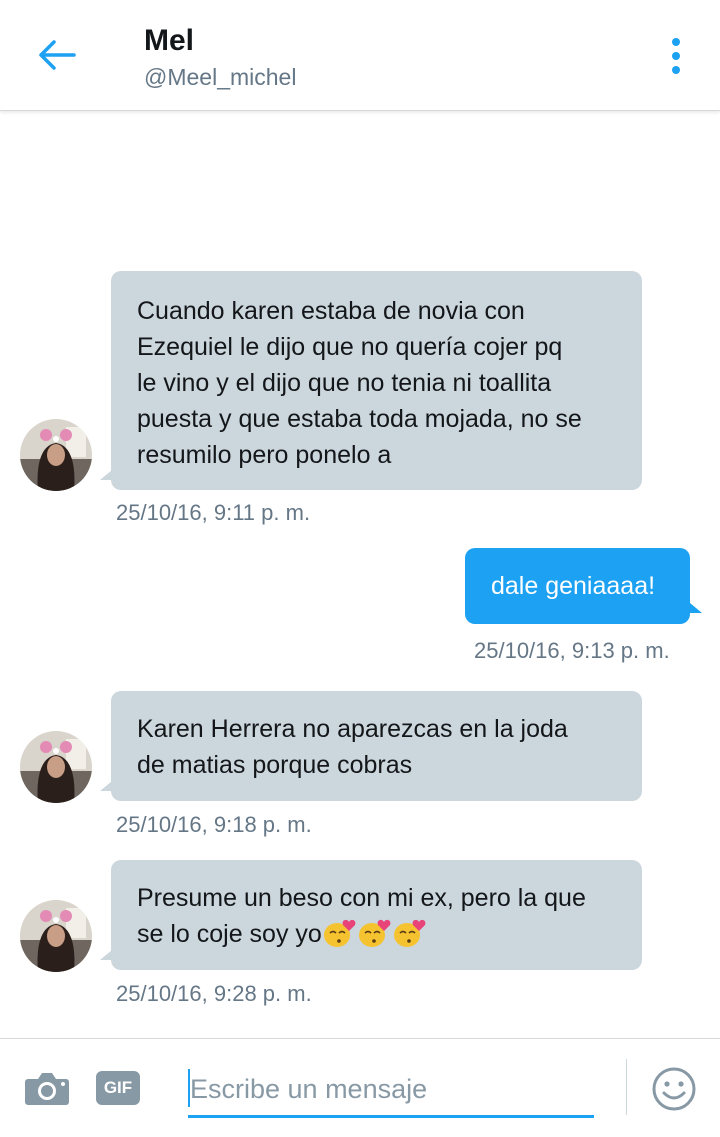  I want to click on message-text: se lo coje soy yo, so click(229, 934).